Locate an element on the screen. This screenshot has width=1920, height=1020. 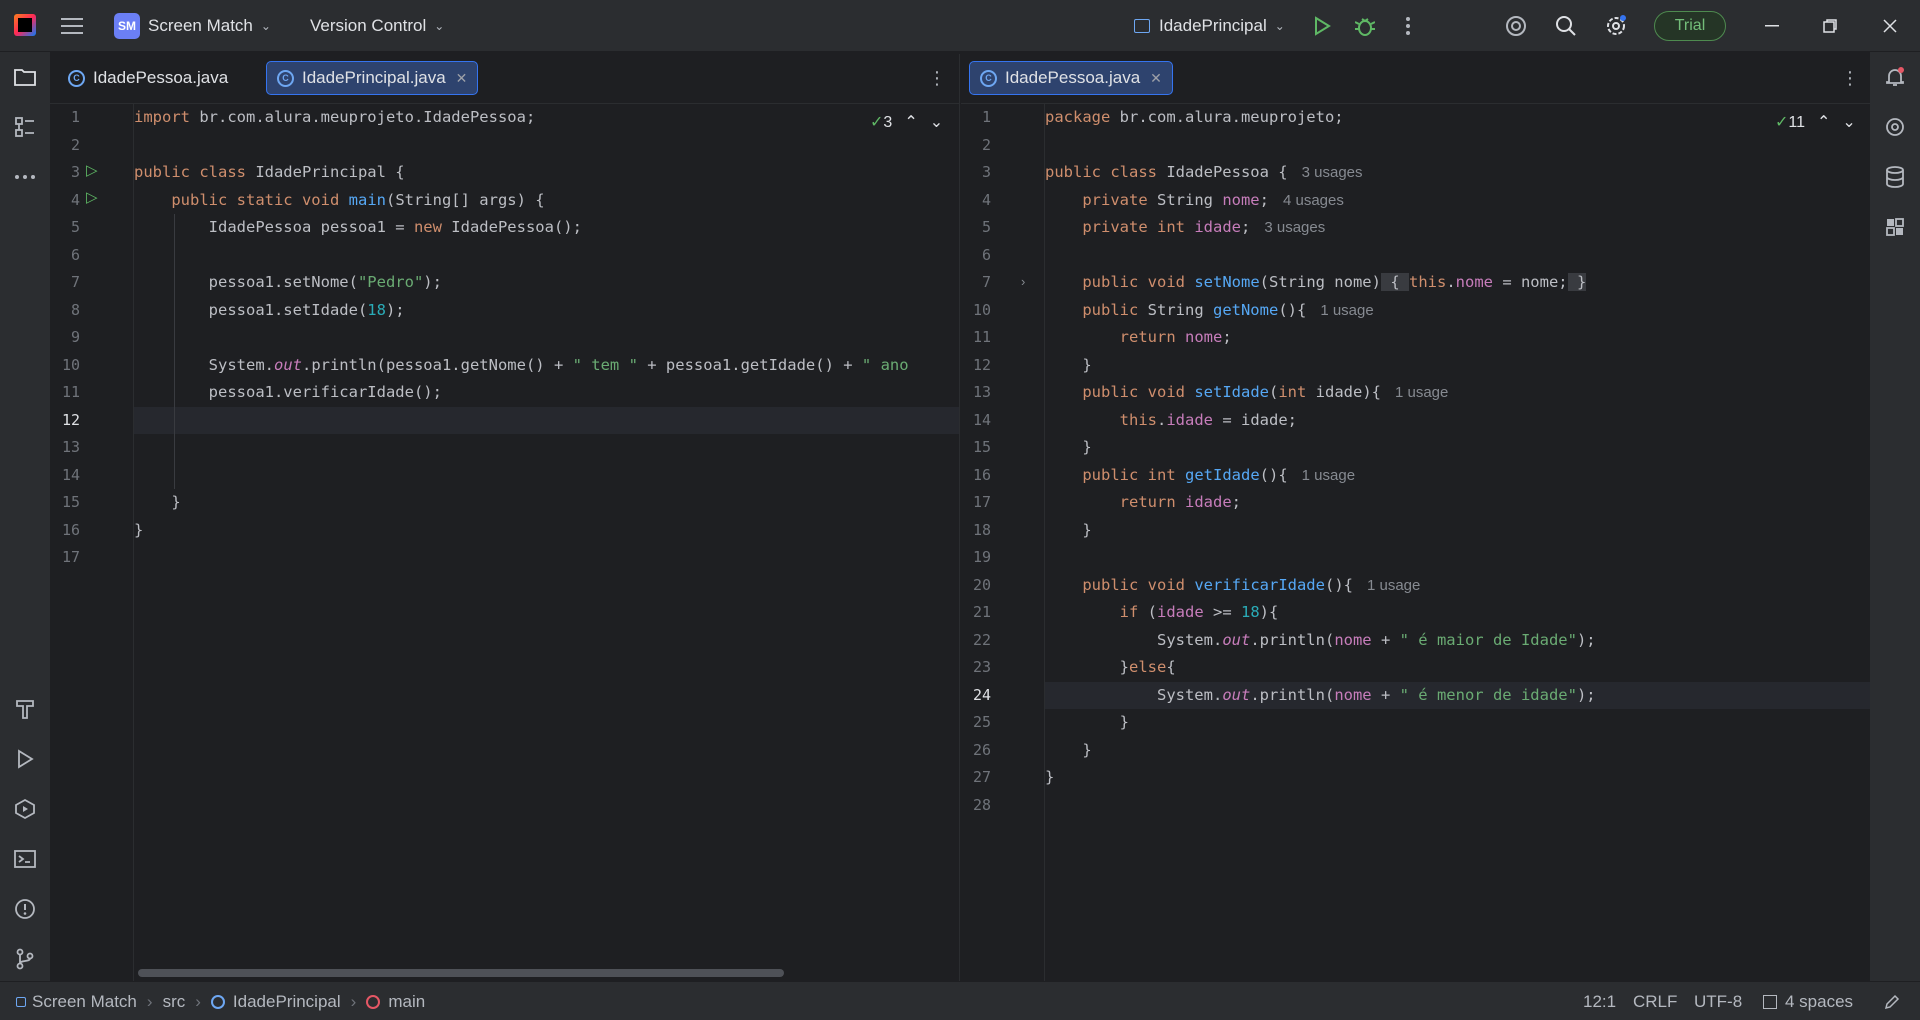
more-actions-icon is located at coordinates (1408, 26).